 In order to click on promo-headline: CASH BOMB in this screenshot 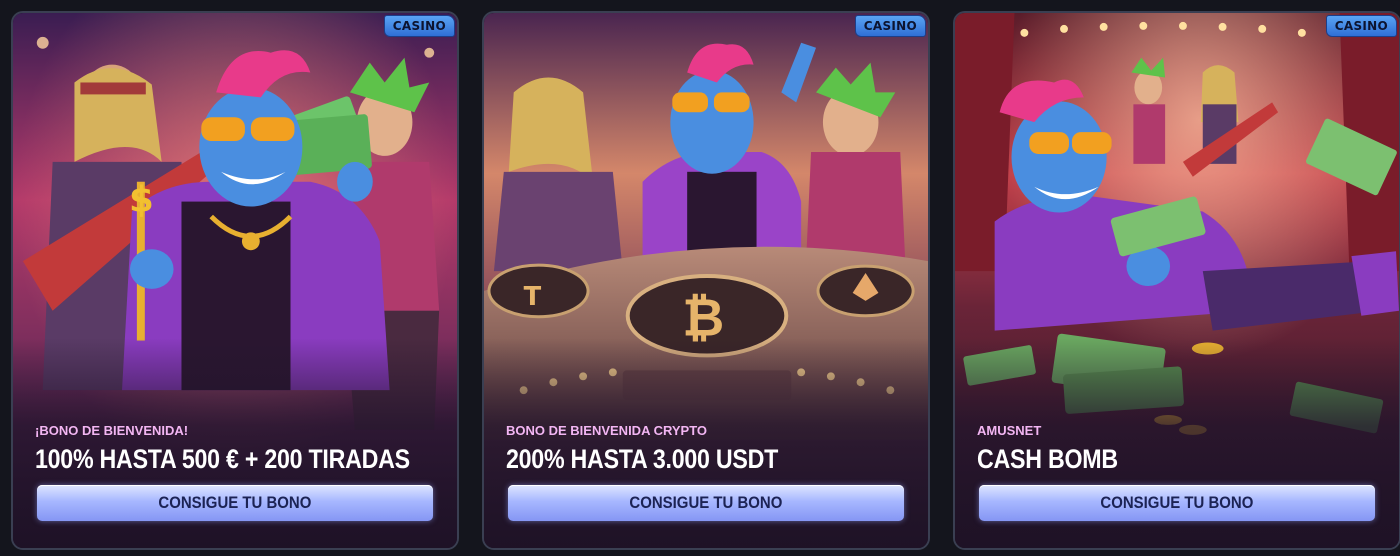, I will do `click(1047, 459)`.